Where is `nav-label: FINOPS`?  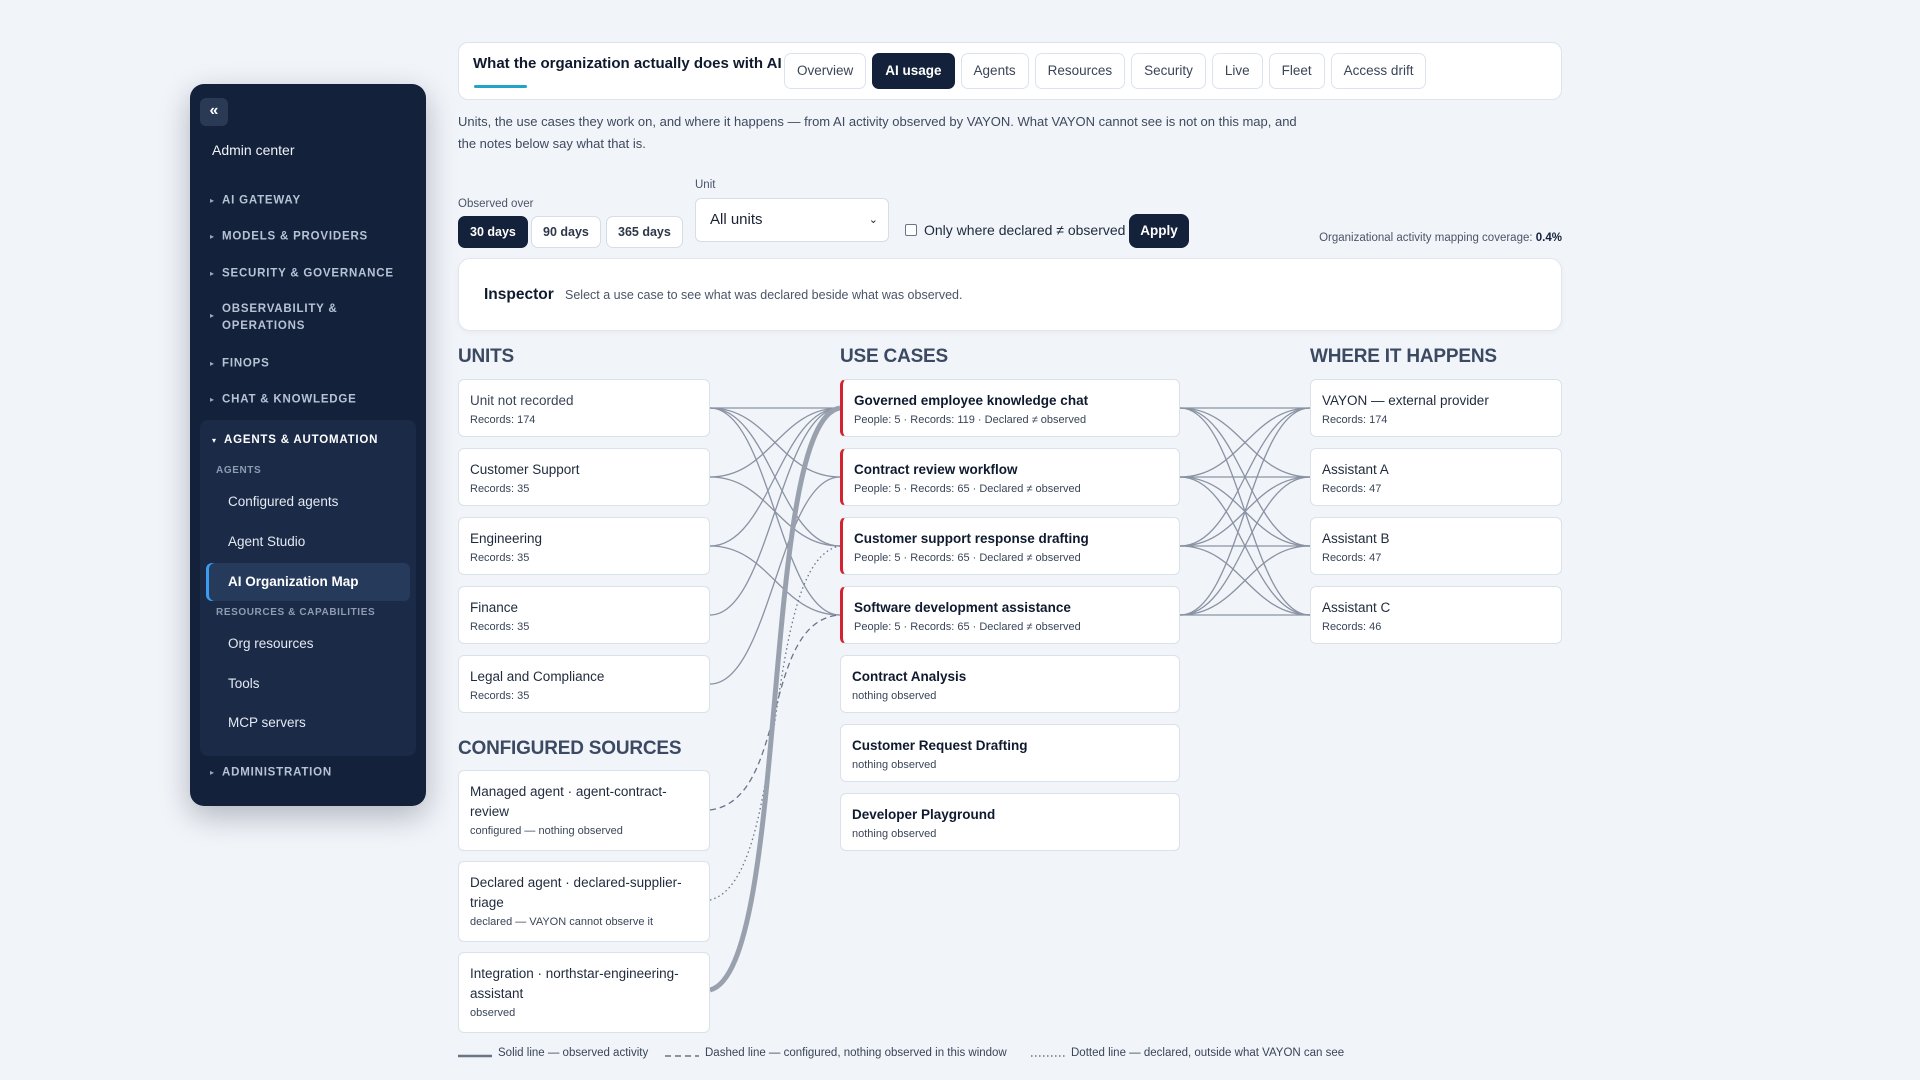 nav-label: FINOPS is located at coordinates (246, 363).